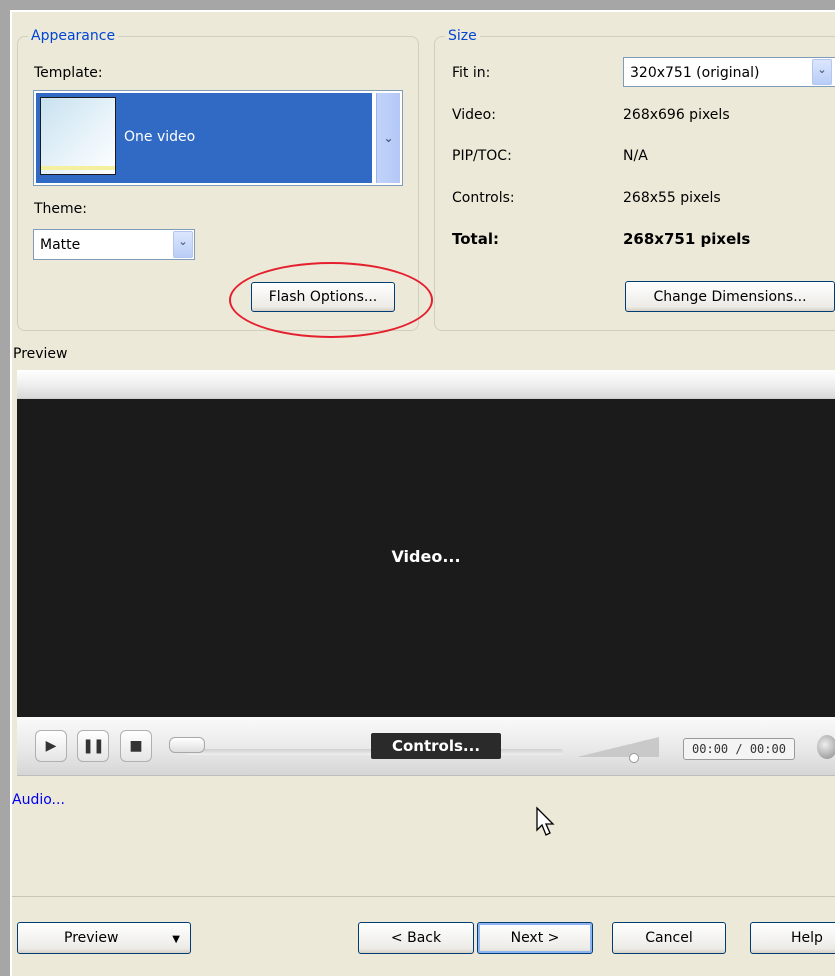 The height and width of the screenshot is (976, 835). I want to click on highlight-annotation-circle, so click(331, 300).